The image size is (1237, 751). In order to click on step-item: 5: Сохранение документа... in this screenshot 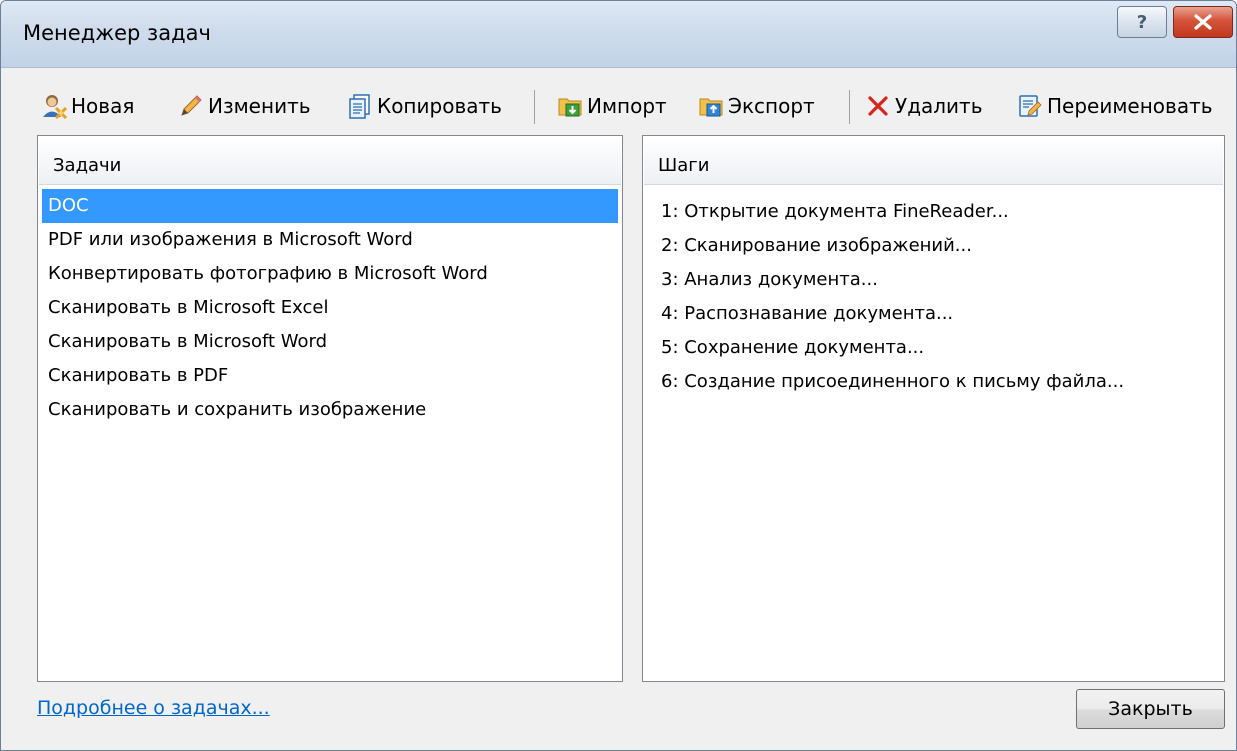, I will do `click(933, 348)`.